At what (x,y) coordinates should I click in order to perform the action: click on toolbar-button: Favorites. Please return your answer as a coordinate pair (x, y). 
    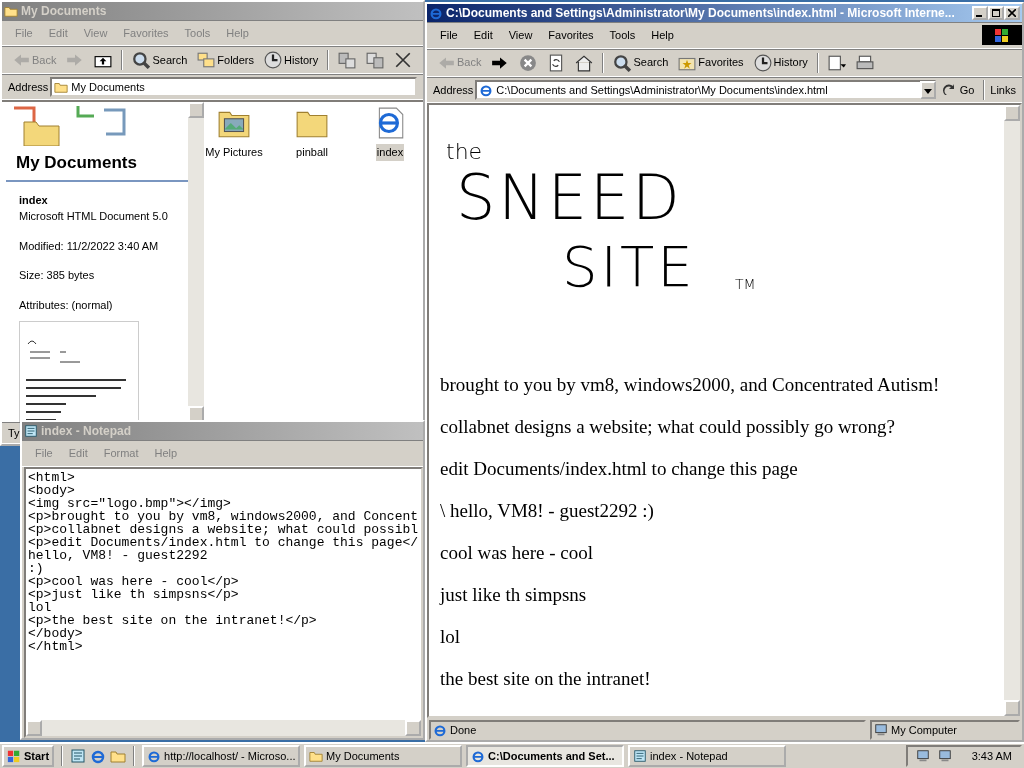
    Looking at the image, I should click on (711, 62).